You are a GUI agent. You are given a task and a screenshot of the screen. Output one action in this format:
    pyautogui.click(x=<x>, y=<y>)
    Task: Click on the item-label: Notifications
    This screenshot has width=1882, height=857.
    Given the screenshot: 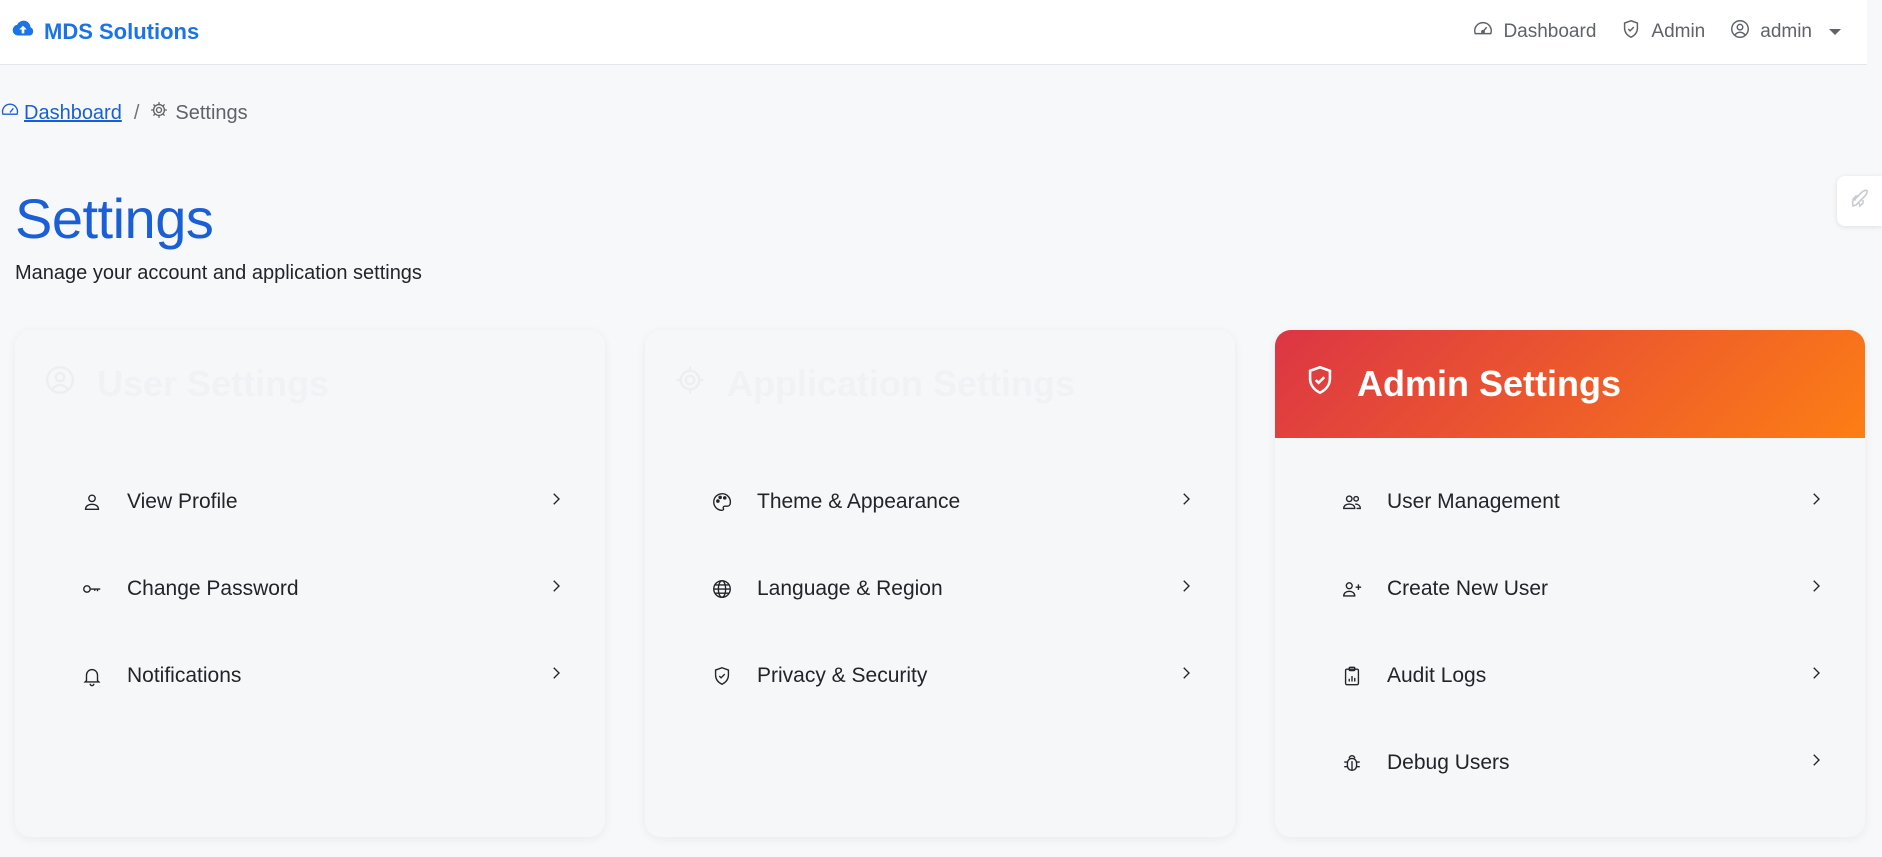 What is the action you would take?
    pyautogui.click(x=184, y=675)
    